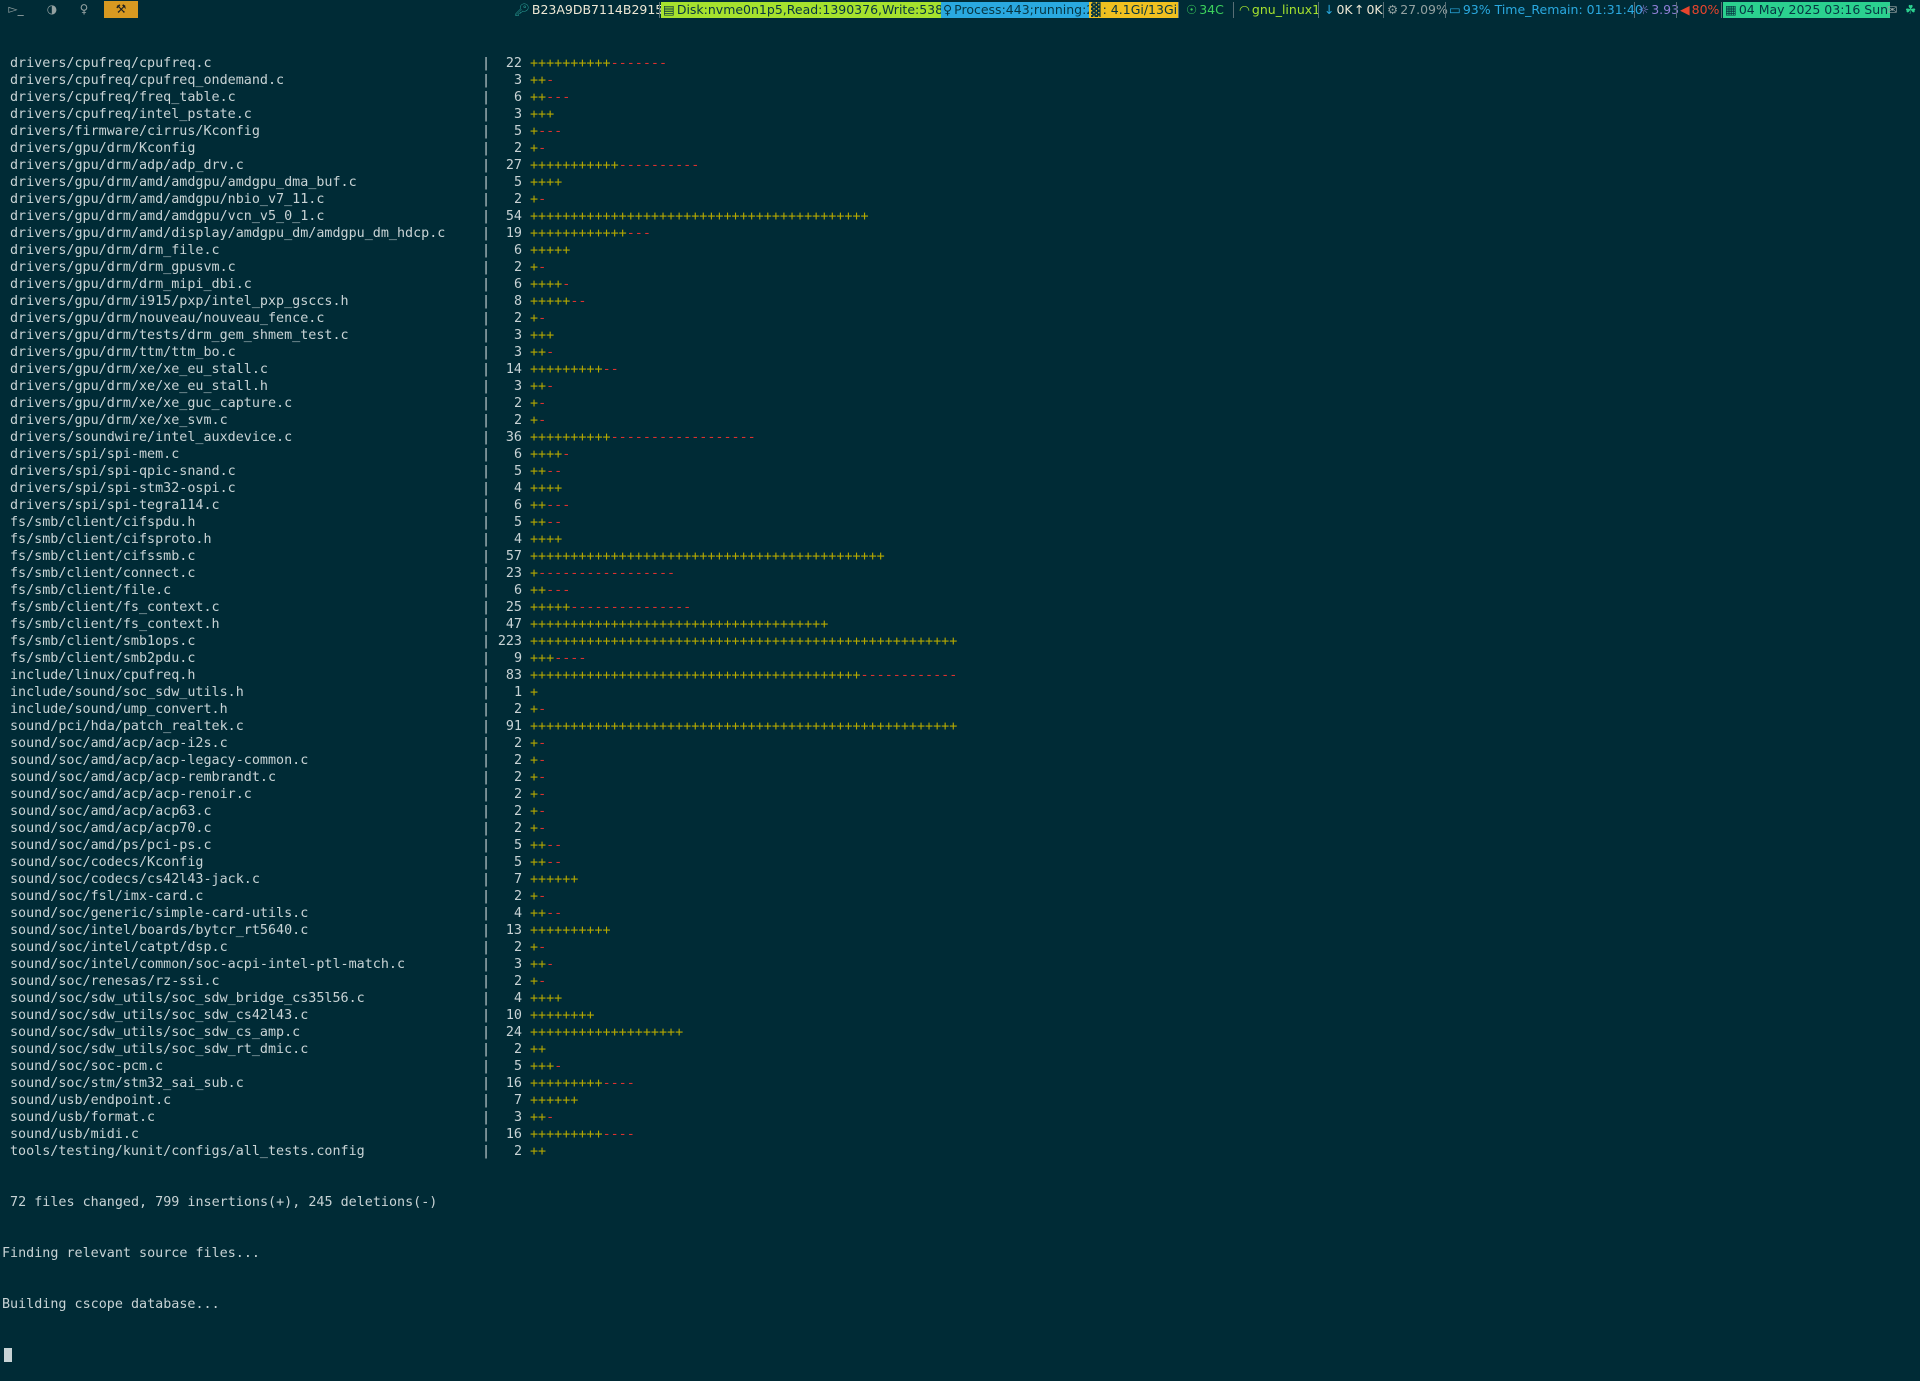 This screenshot has width=1920, height=1381. I want to click on file-path: sound/soc/intel/boards/bytcr_rt5640.c, so click(159, 930).